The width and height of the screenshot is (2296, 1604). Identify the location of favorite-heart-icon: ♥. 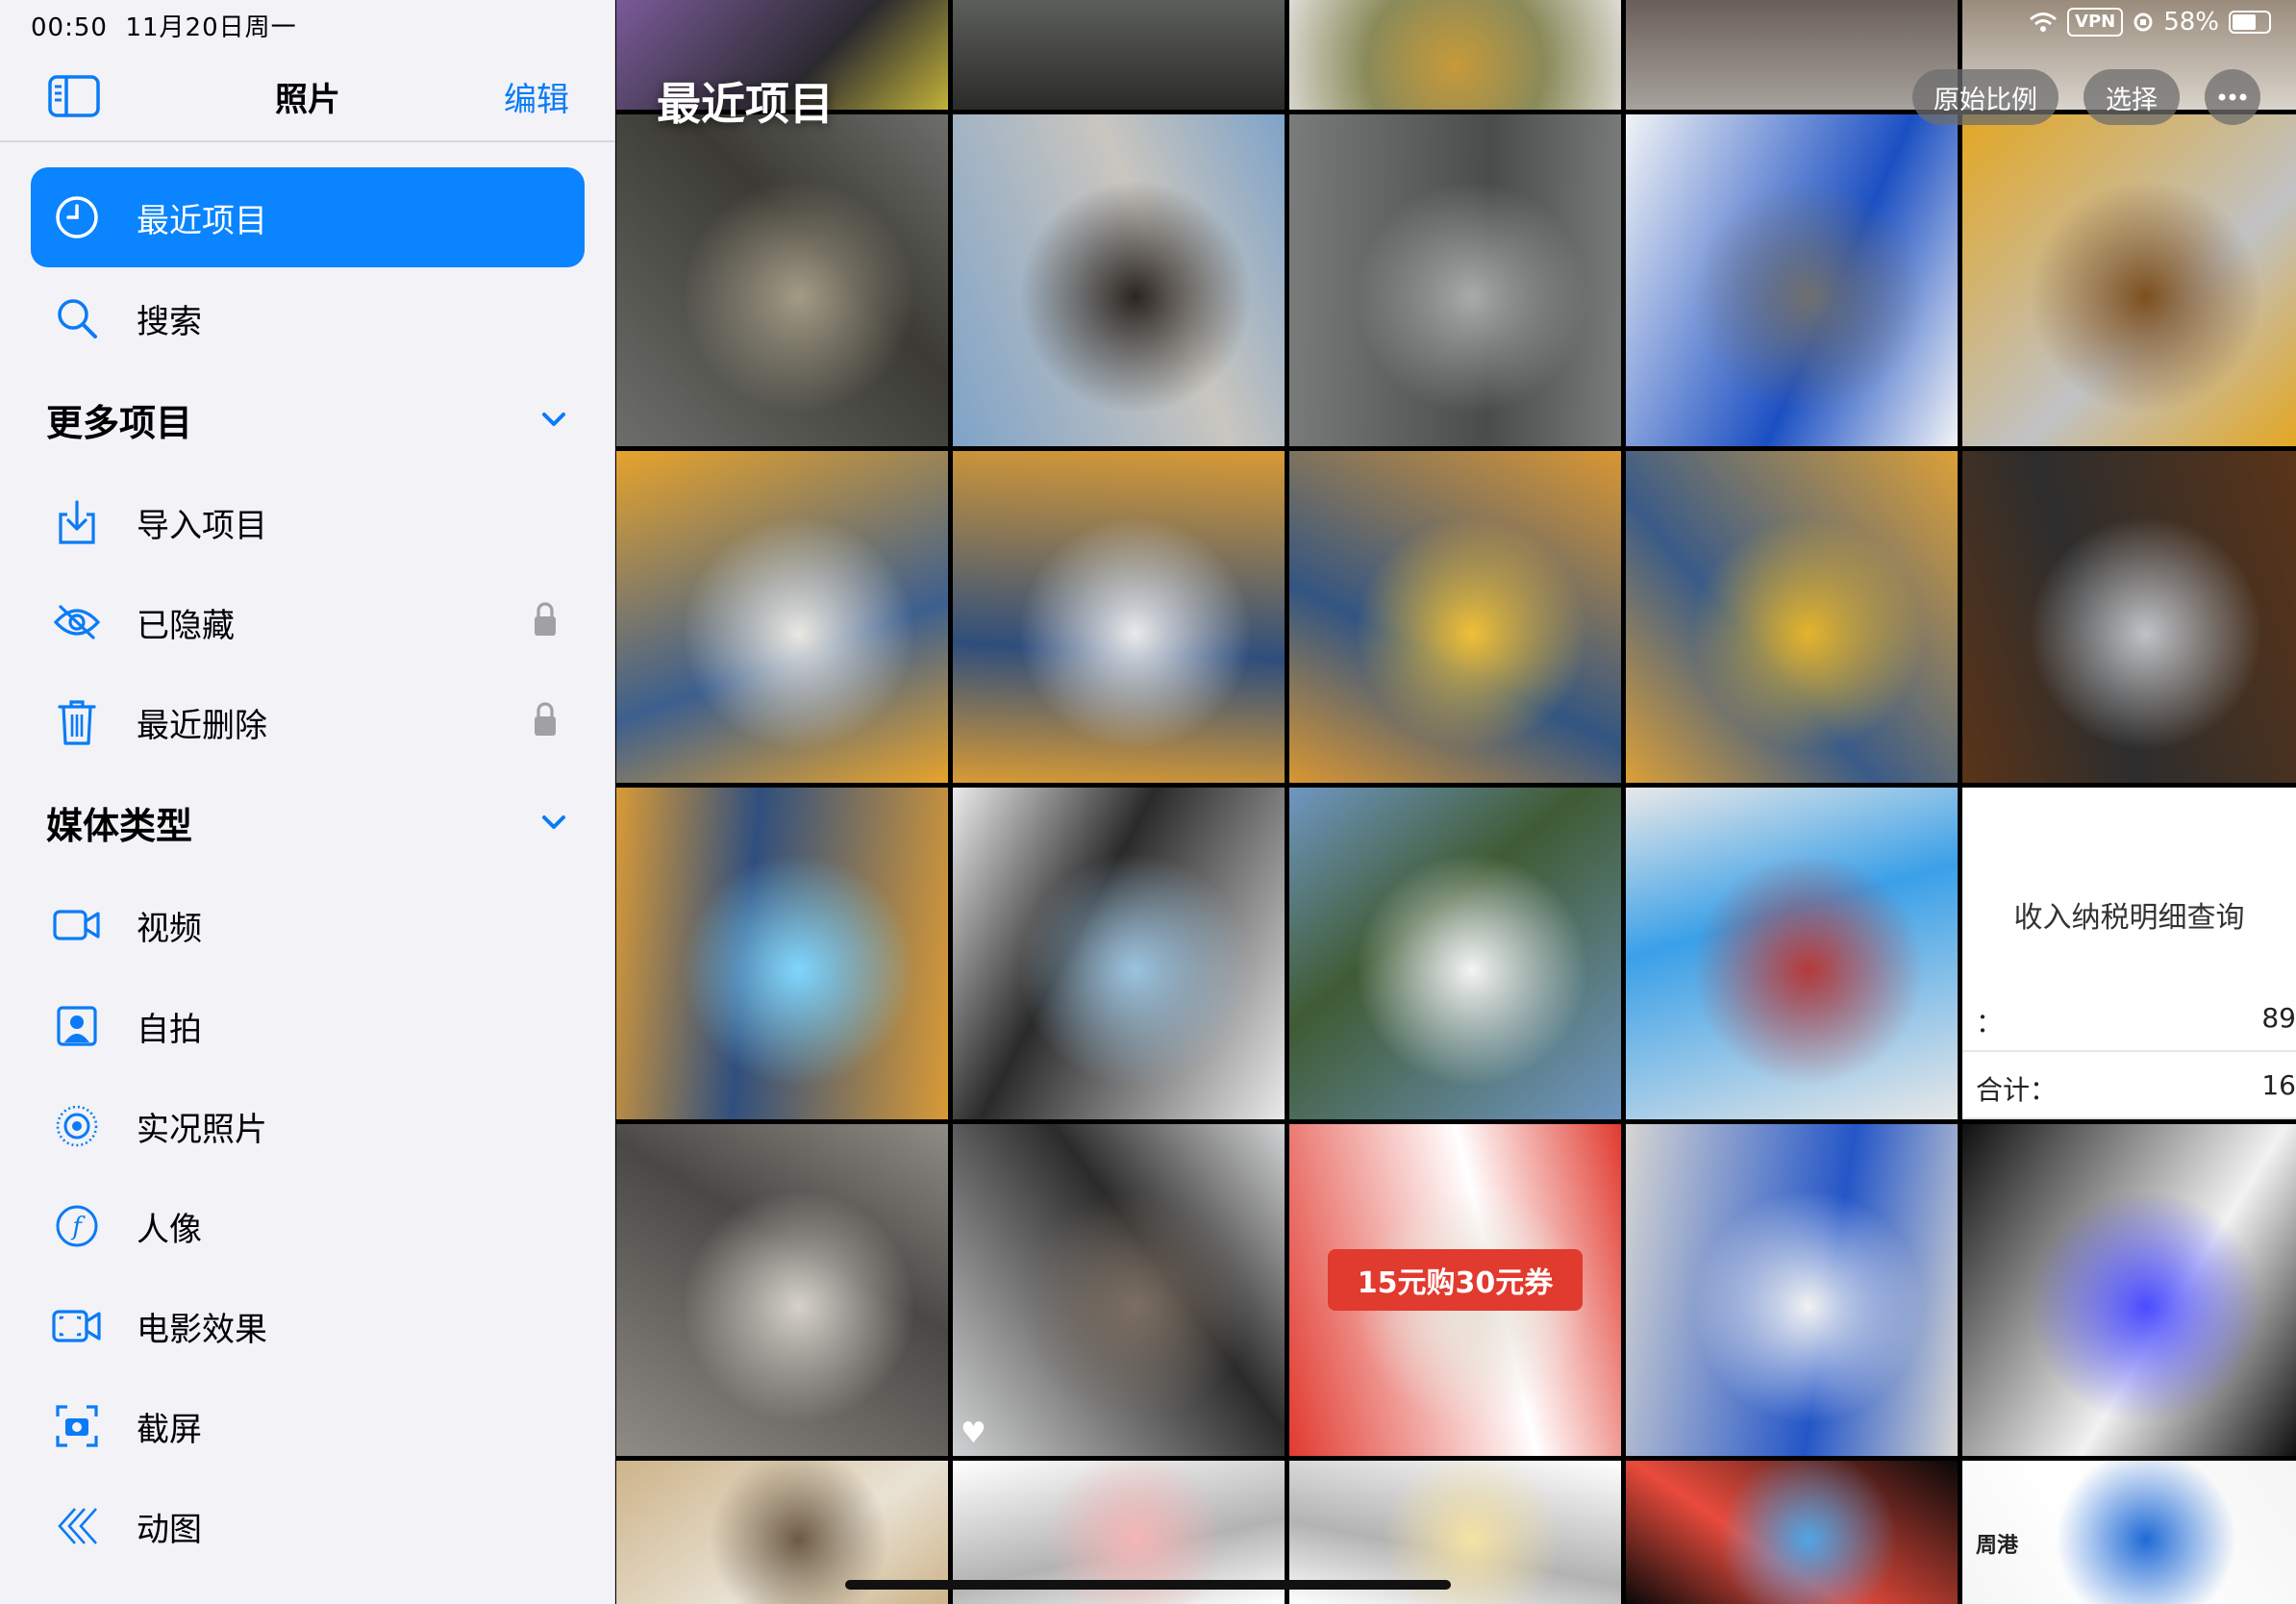
(973, 1433).